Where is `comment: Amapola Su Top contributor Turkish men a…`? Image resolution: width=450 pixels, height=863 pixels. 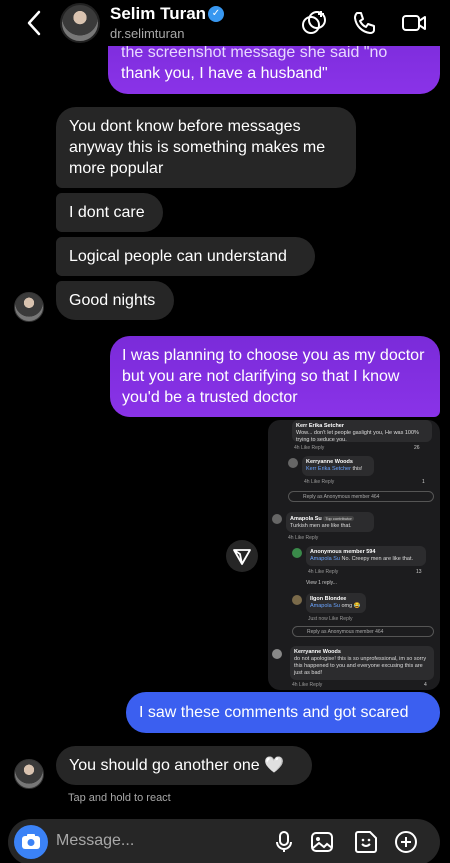
comment: Amapola Su Top contributor Turkish men a… is located at coordinates (330, 522).